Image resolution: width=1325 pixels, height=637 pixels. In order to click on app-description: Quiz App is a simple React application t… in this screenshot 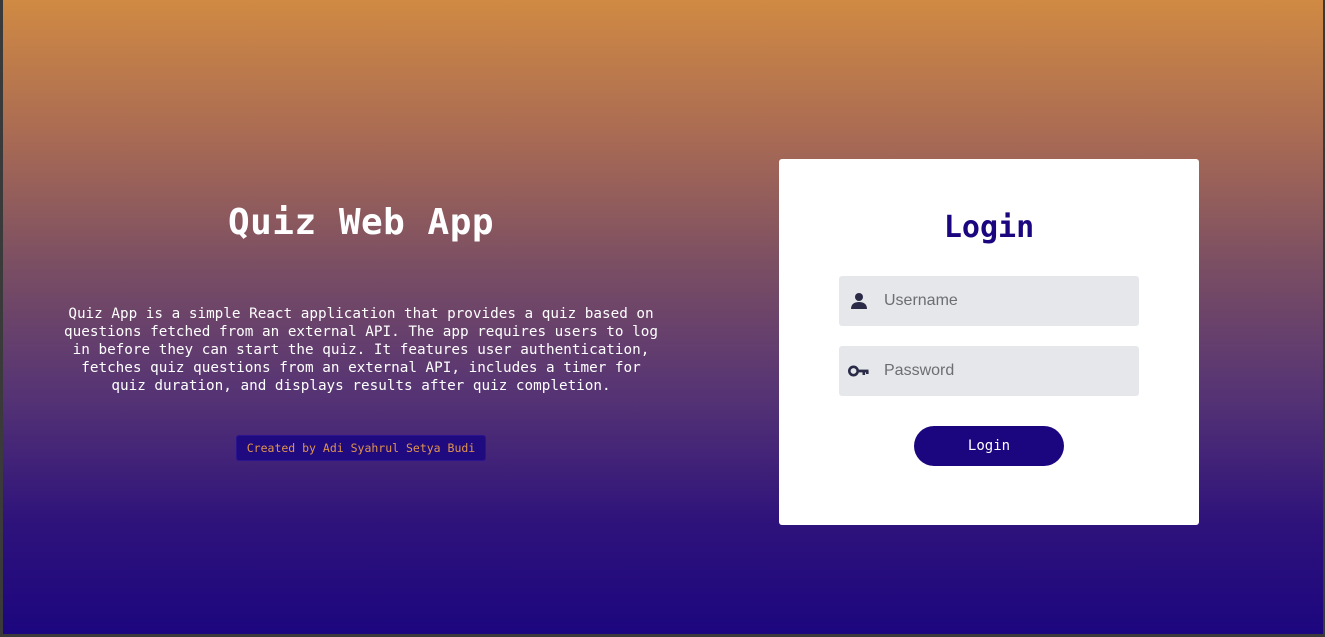, I will do `click(361, 350)`.